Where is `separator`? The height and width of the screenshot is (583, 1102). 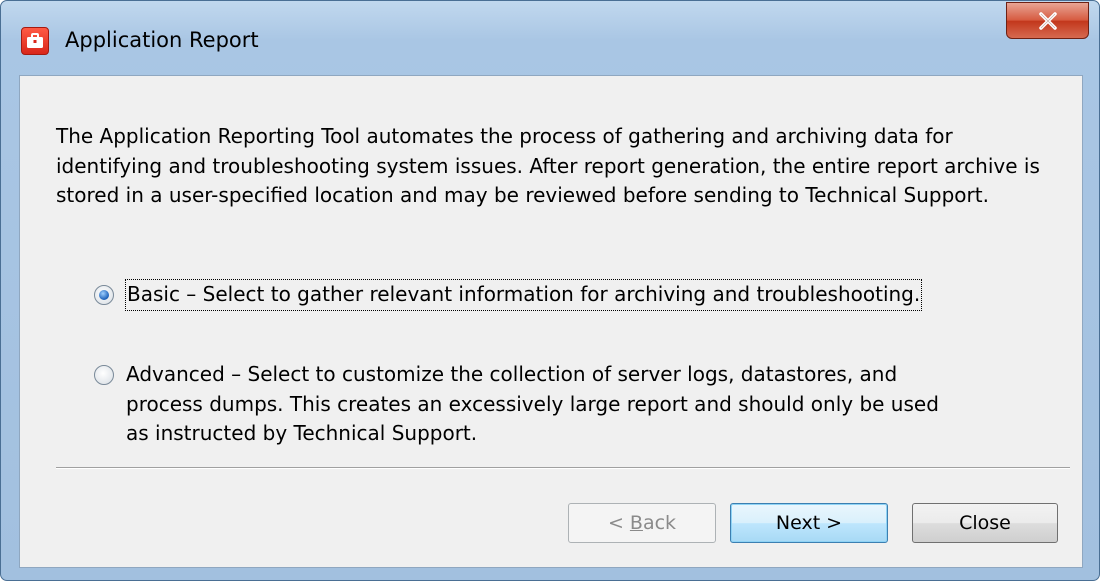
separator is located at coordinates (563, 468).